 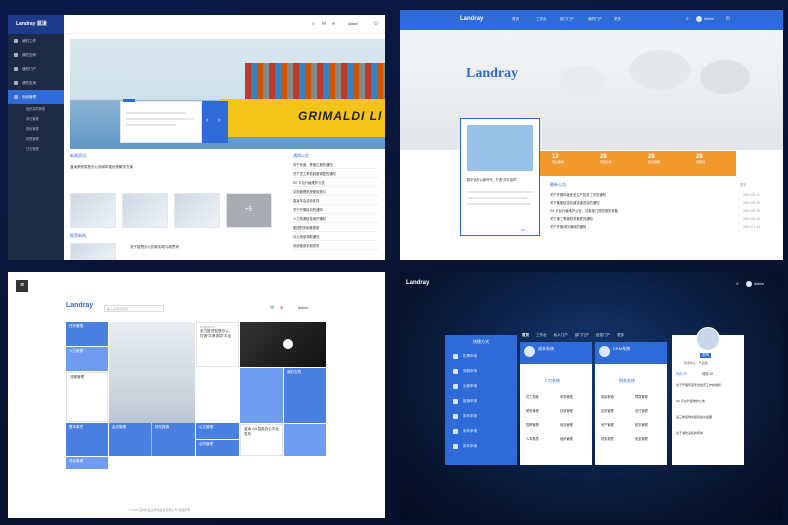 What do you see at coordinates (532, 396) in the screenshot?
I see `module-link: 员工档案` at bounding box center [532, 396].